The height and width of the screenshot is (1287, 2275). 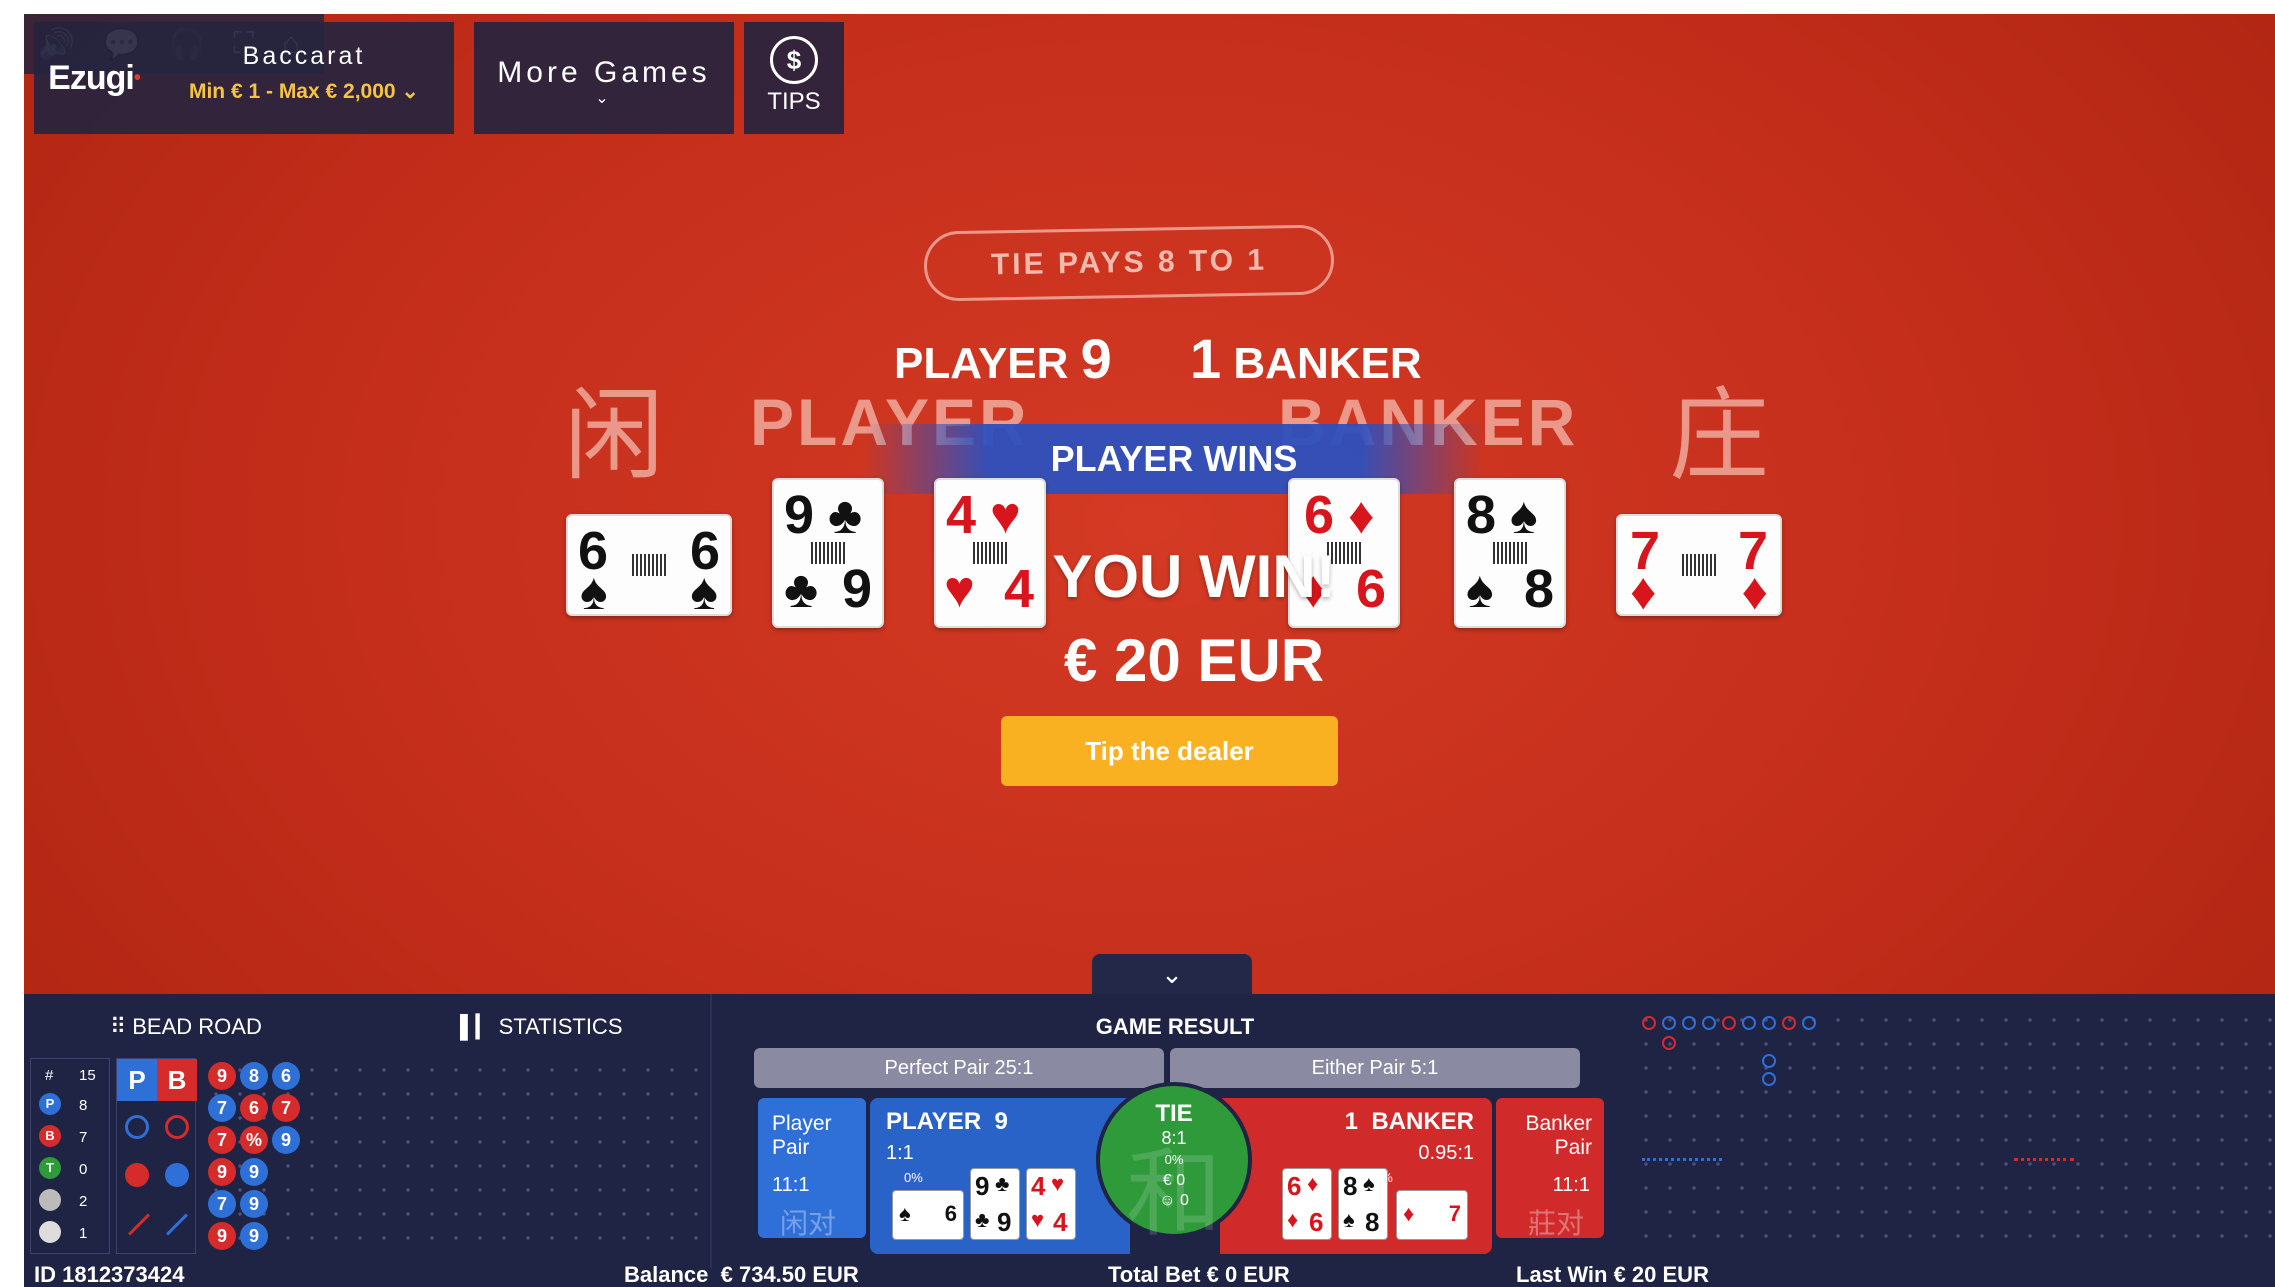 What do you see at coordinates (137, 1175) in the screenshot?
I see `predict-small-player` at bounding box center [137, 1175].